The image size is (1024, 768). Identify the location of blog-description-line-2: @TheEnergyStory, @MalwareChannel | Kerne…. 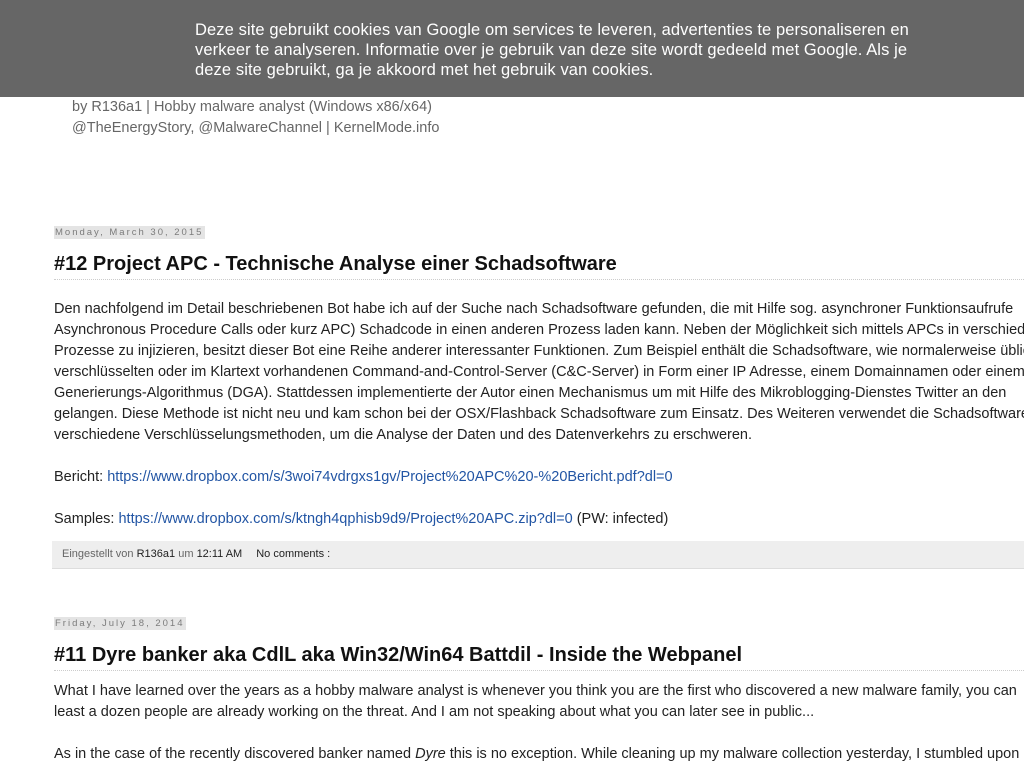
(256, 128).